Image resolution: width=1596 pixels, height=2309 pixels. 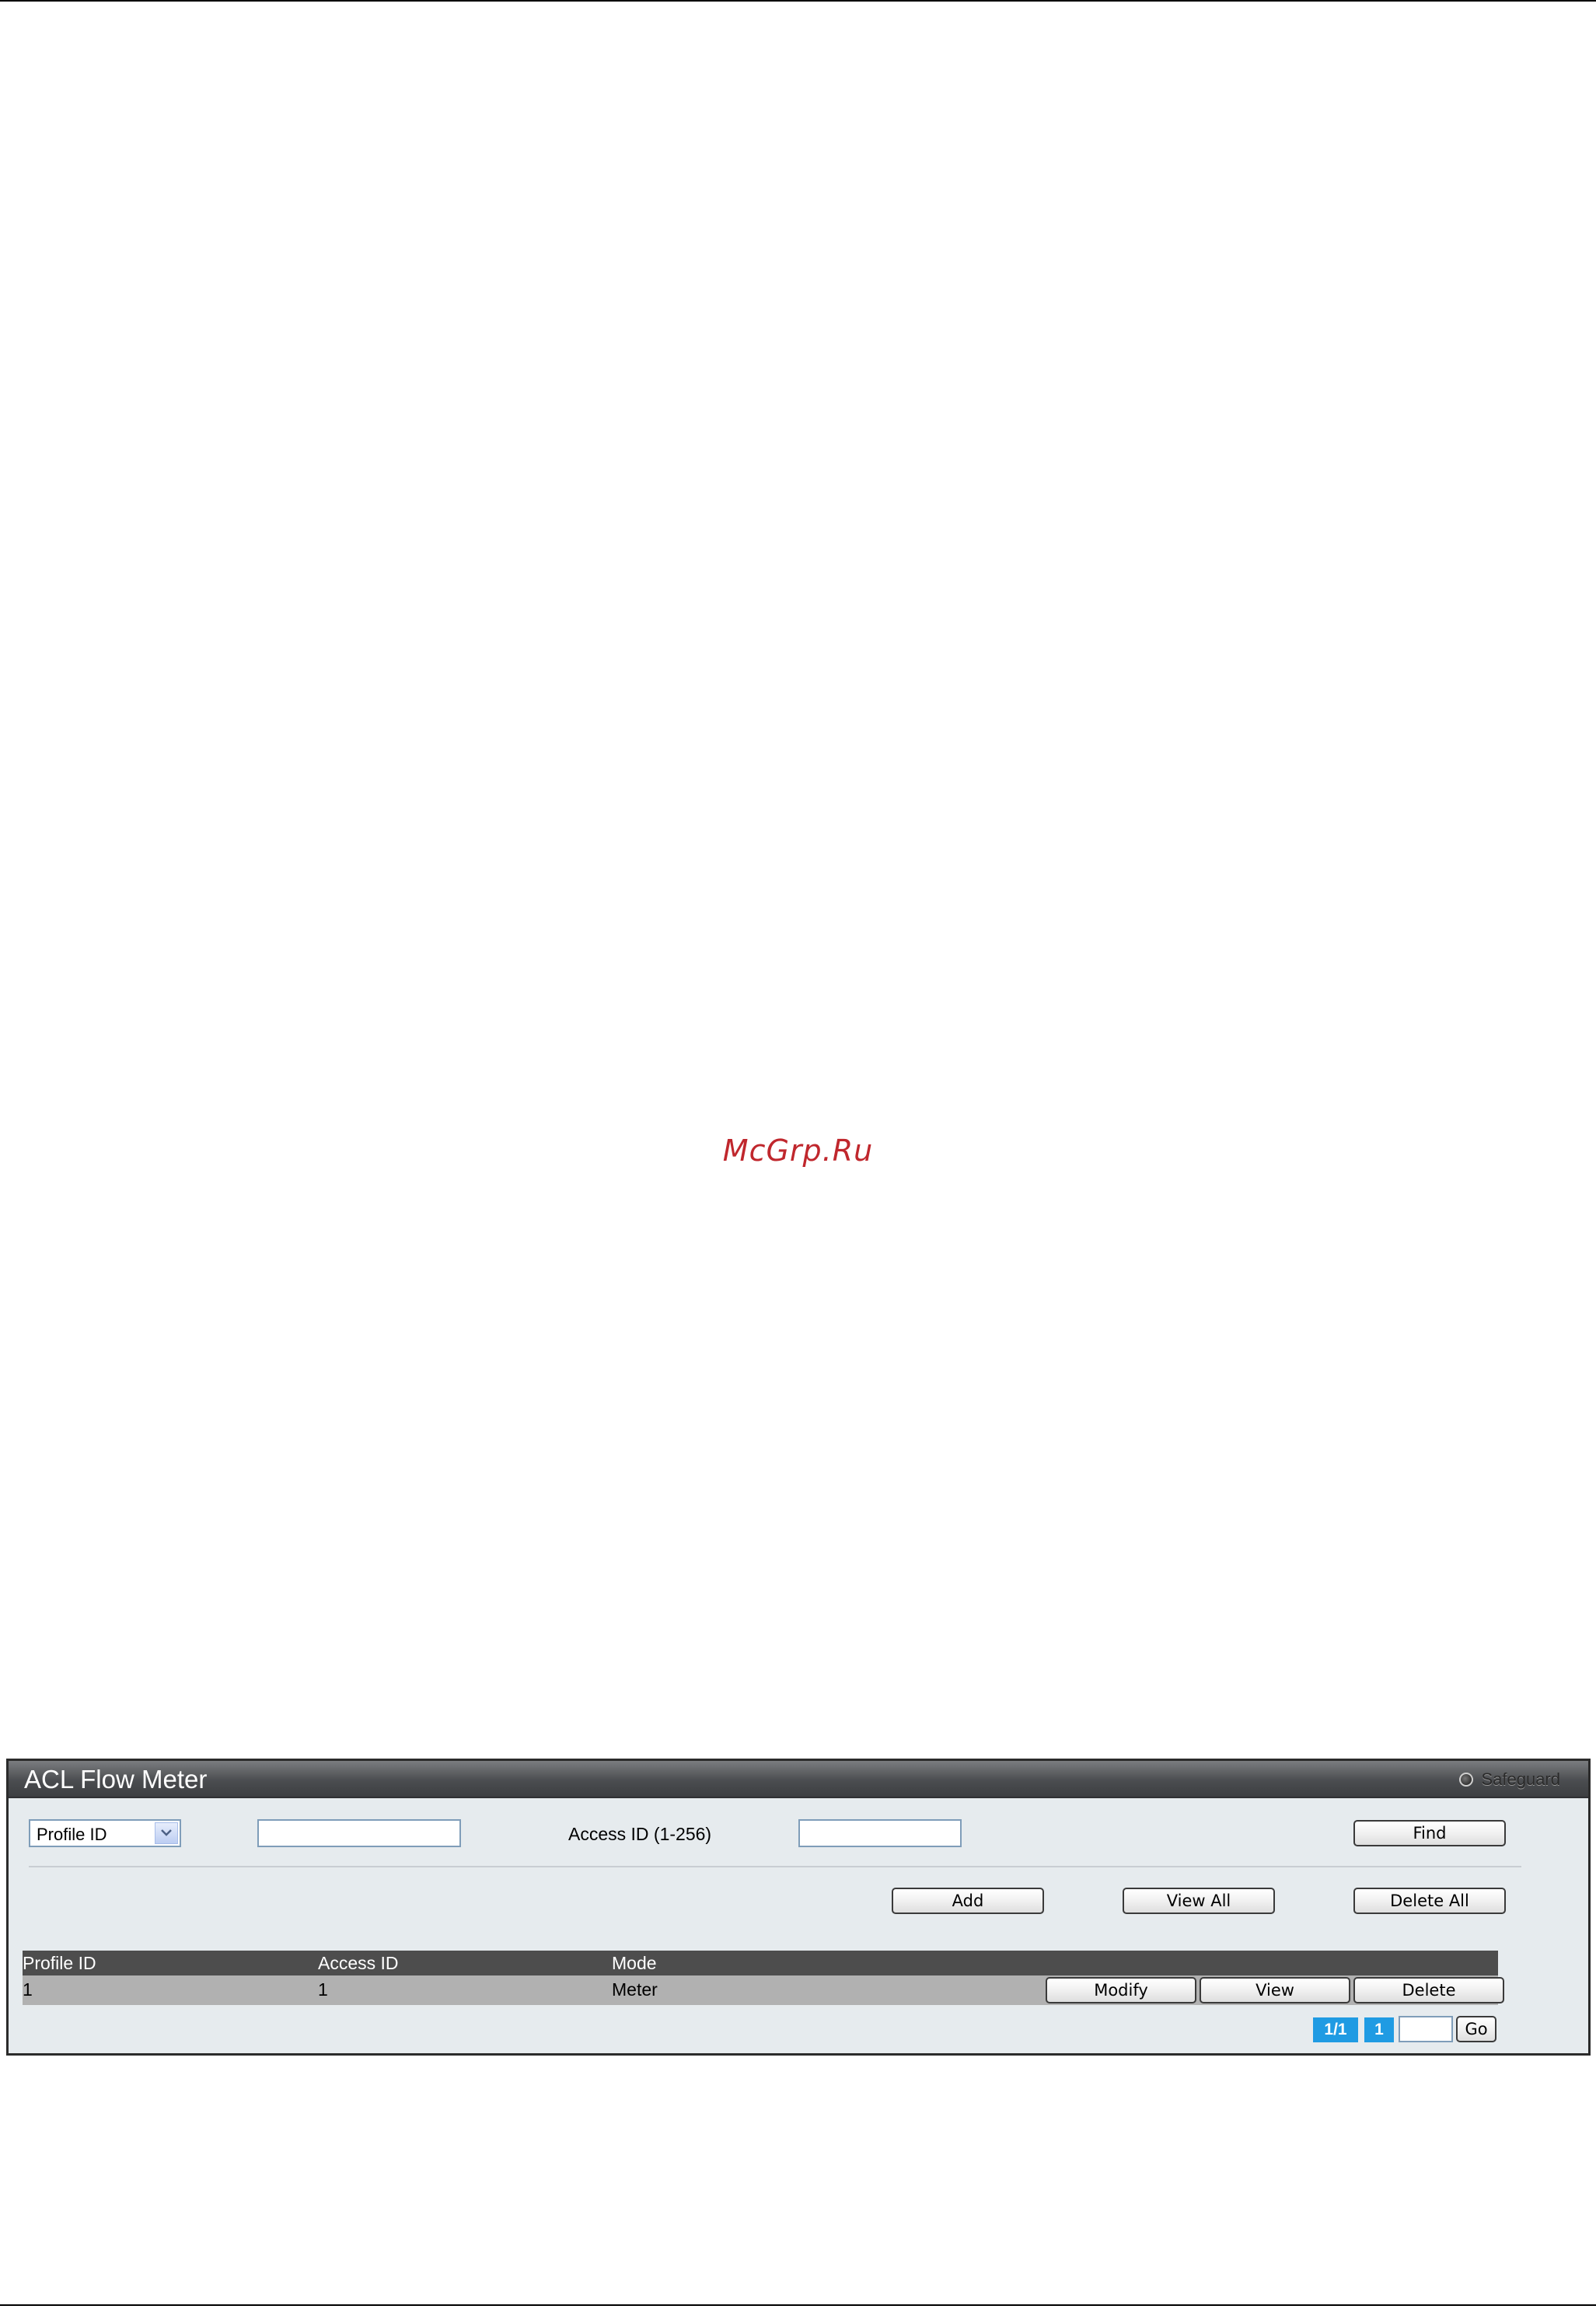 What do you see at coordinates (1379, 2029) in the screenshot?
I see `page-1-link: 1` at bounding box center [1379, 2029].